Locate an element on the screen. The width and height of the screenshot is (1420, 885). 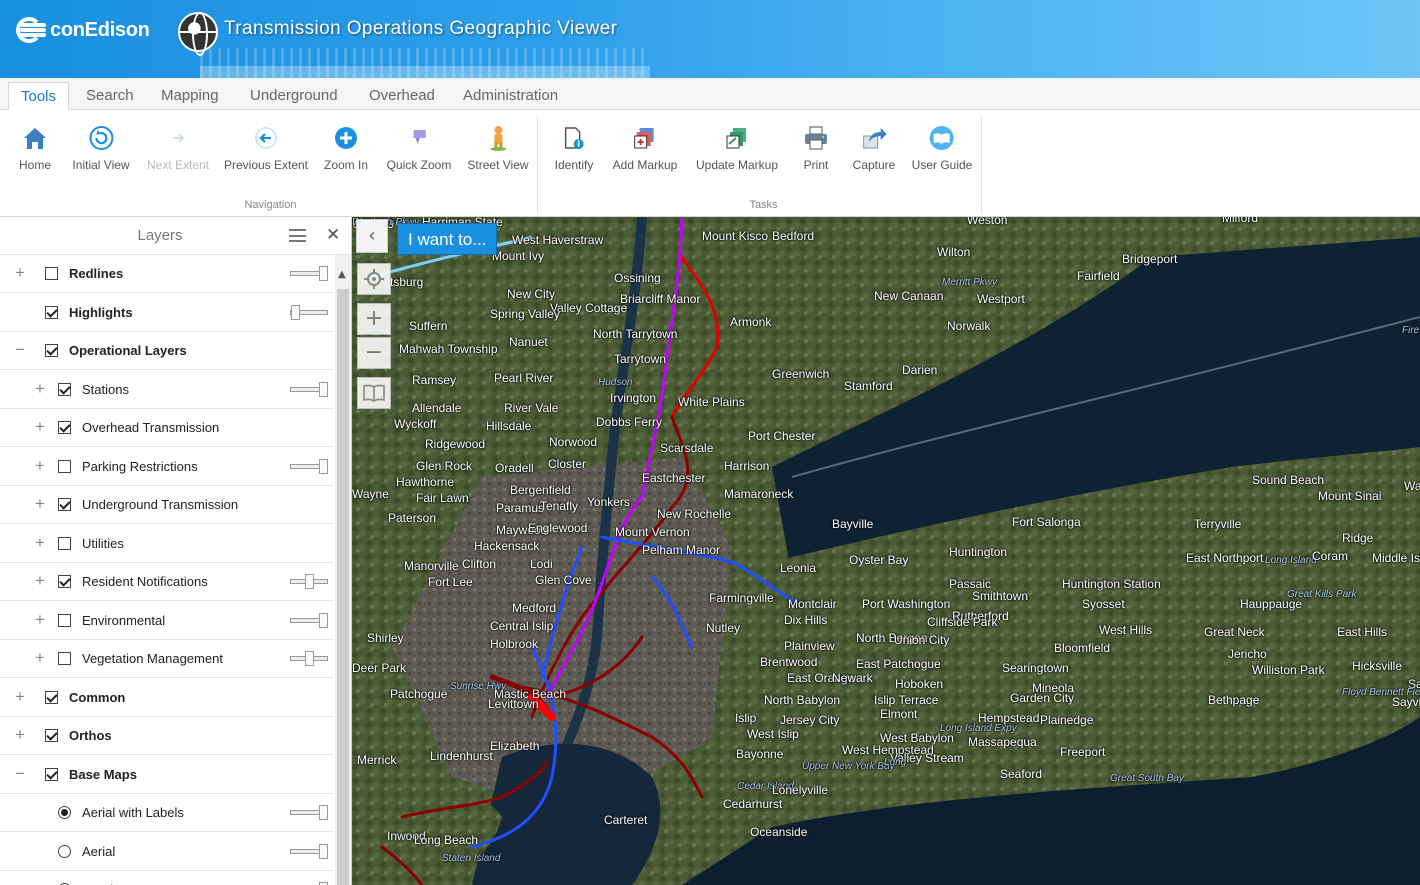
tab-underground: Underground is located at coordinates (294, 96).